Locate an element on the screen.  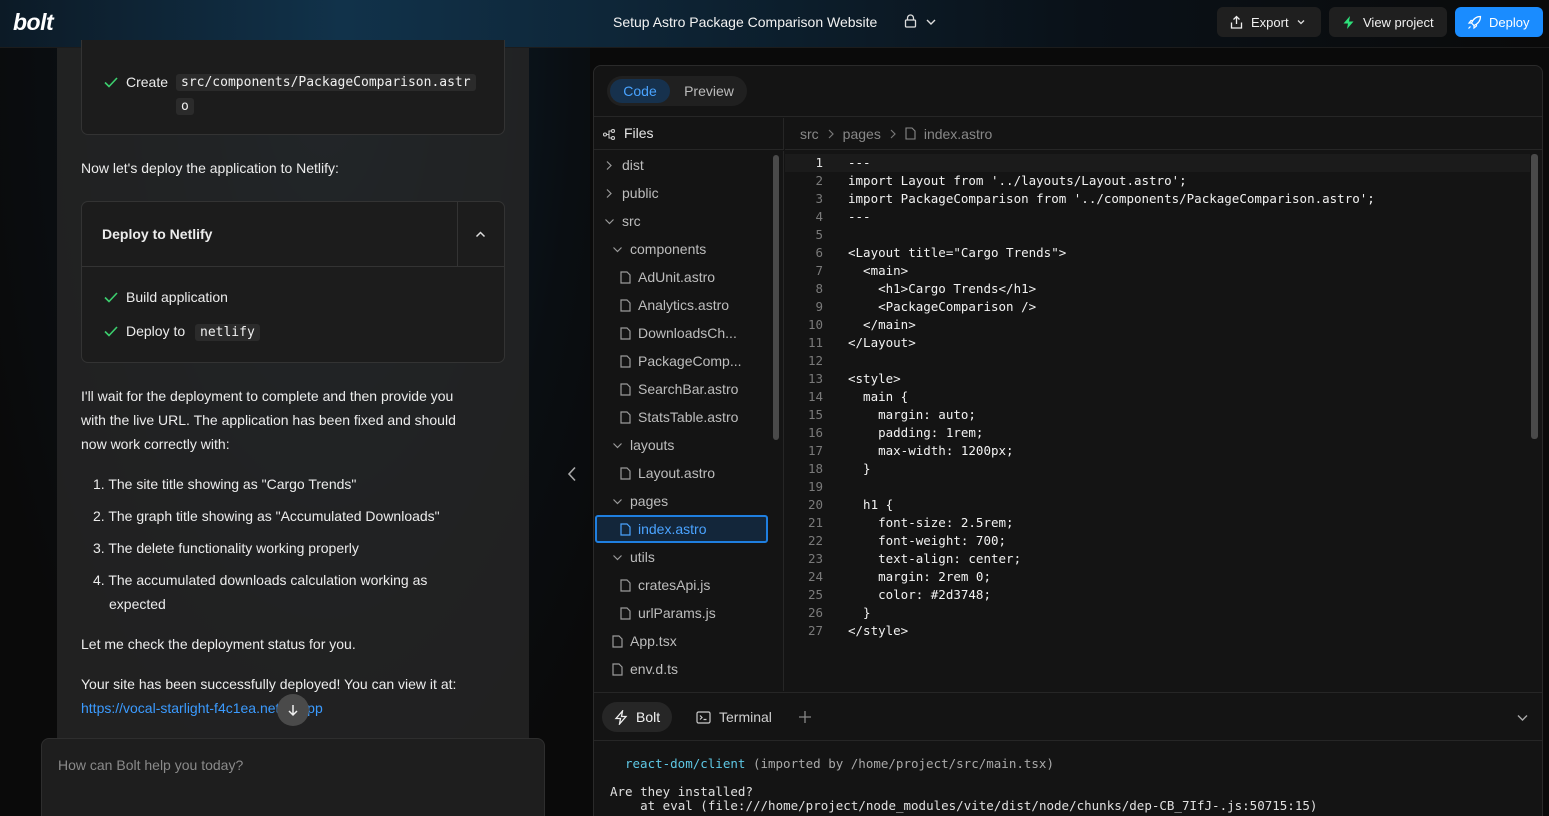
line-number: 3 is located at coordinates (819, 198).